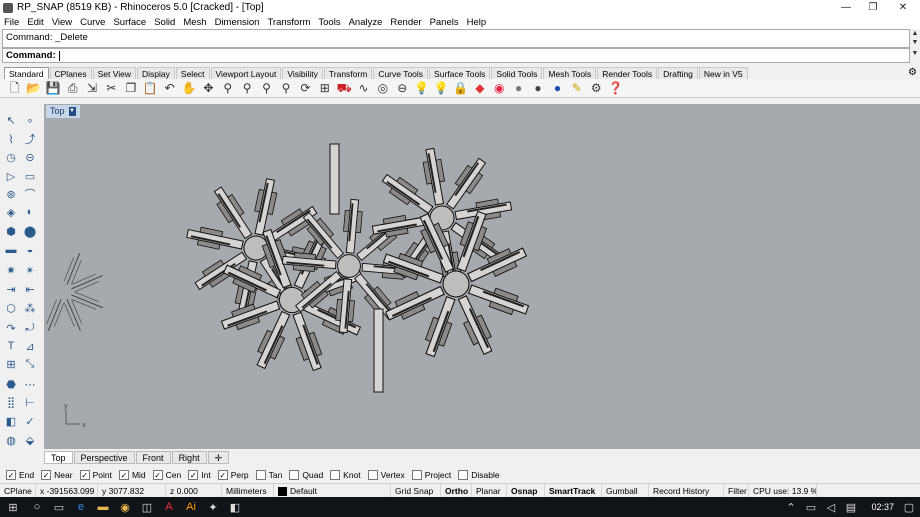  I want to click on rectangle-icon: ▭, so click(30, 176).